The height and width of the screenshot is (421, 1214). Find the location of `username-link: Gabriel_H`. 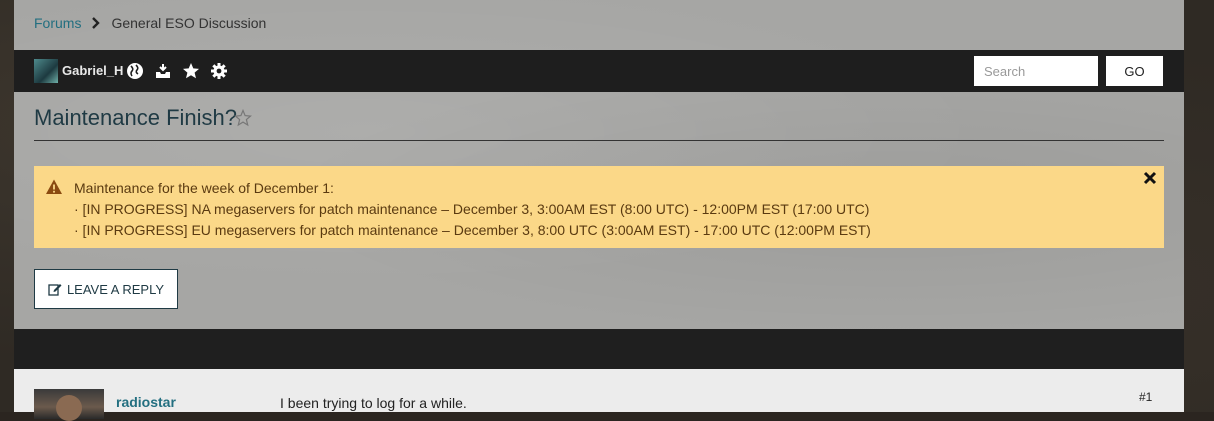

username-link: Gabriel_H is located at coordinates (92, 70).